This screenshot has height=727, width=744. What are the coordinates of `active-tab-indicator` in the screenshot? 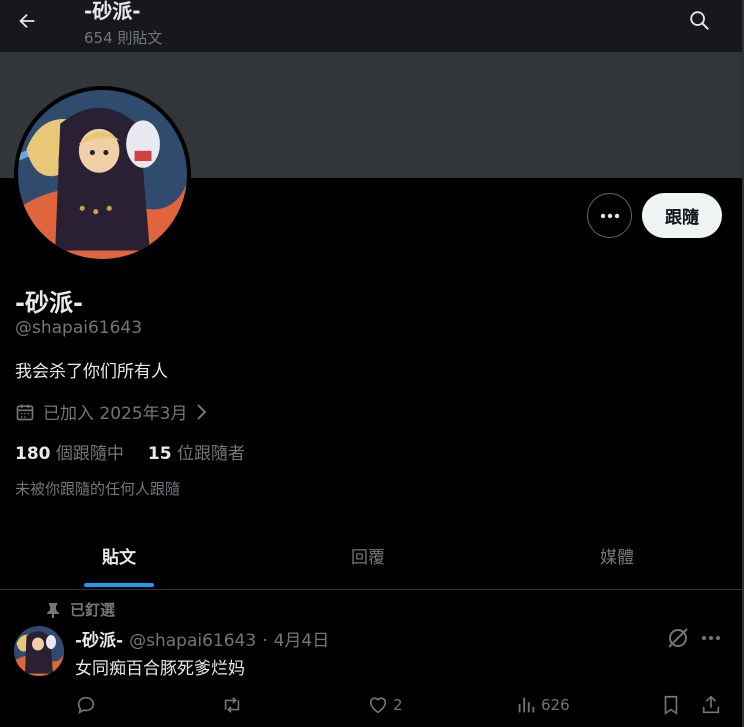 It's located at (119, 585).